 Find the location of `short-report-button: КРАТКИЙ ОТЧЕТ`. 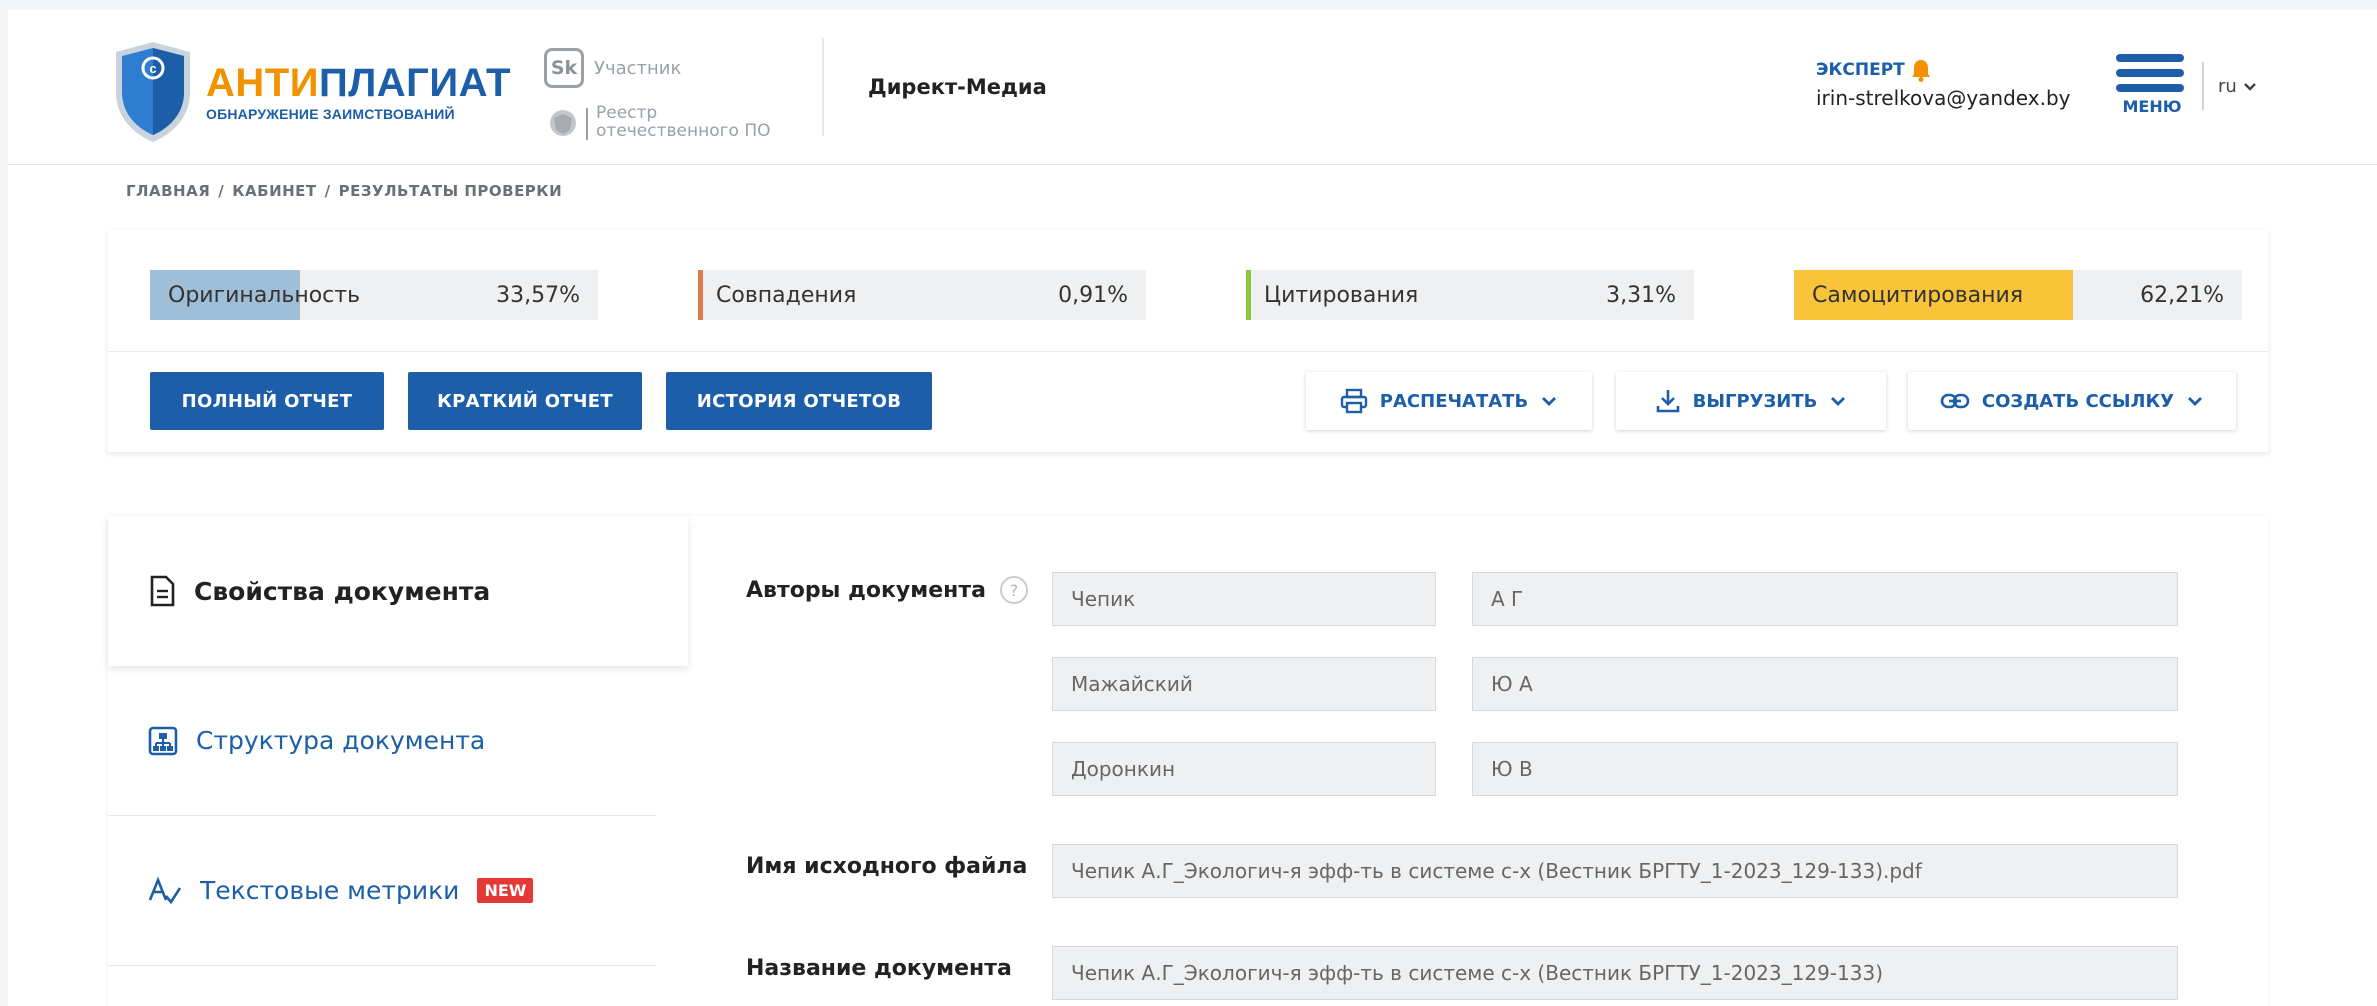

short-report-button: КРАТКИЙ ОТЧЕТ is located at coordinates (525, 401).